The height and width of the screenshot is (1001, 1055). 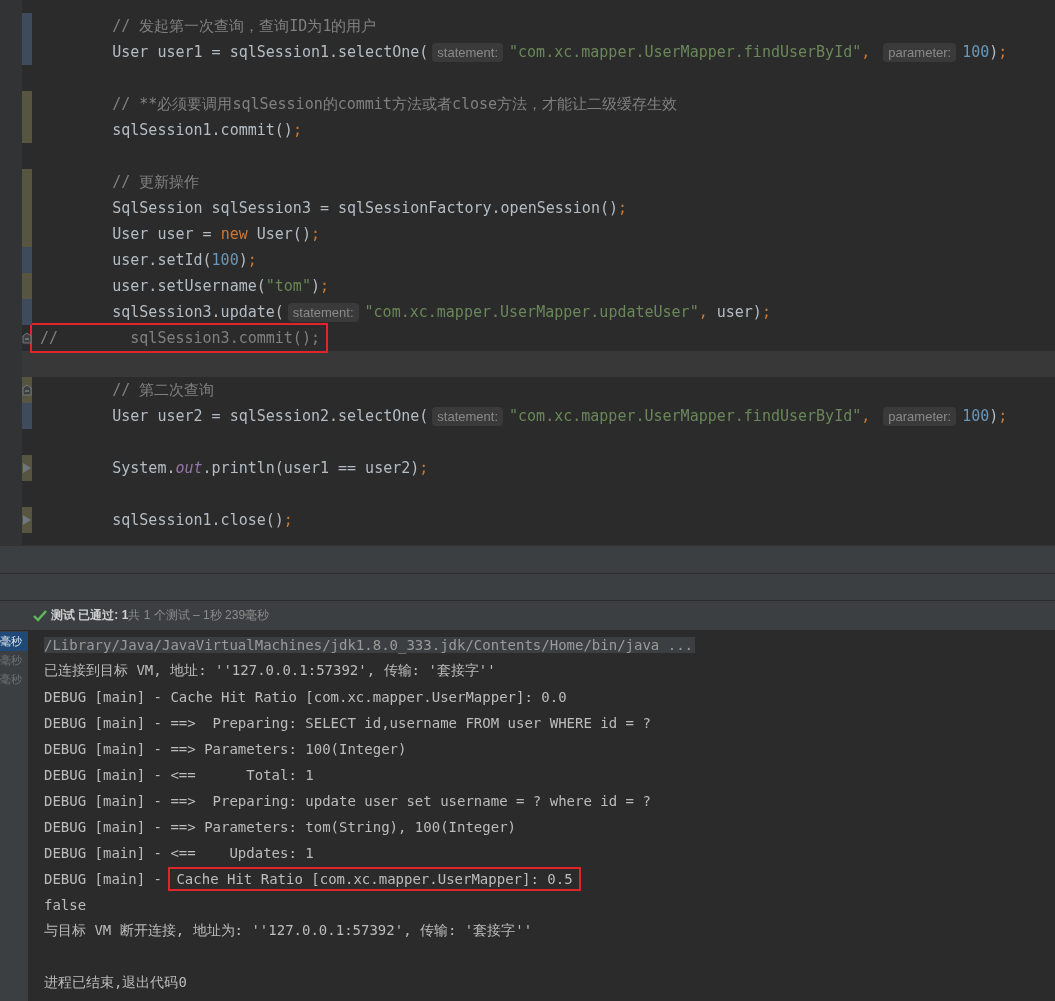 What do you see at coordinates (199, 615) in the screenshot?
I see `test-summary-text: 共 1 个测试 – 1秒 239毫秒` at bounding box center [199, 615].